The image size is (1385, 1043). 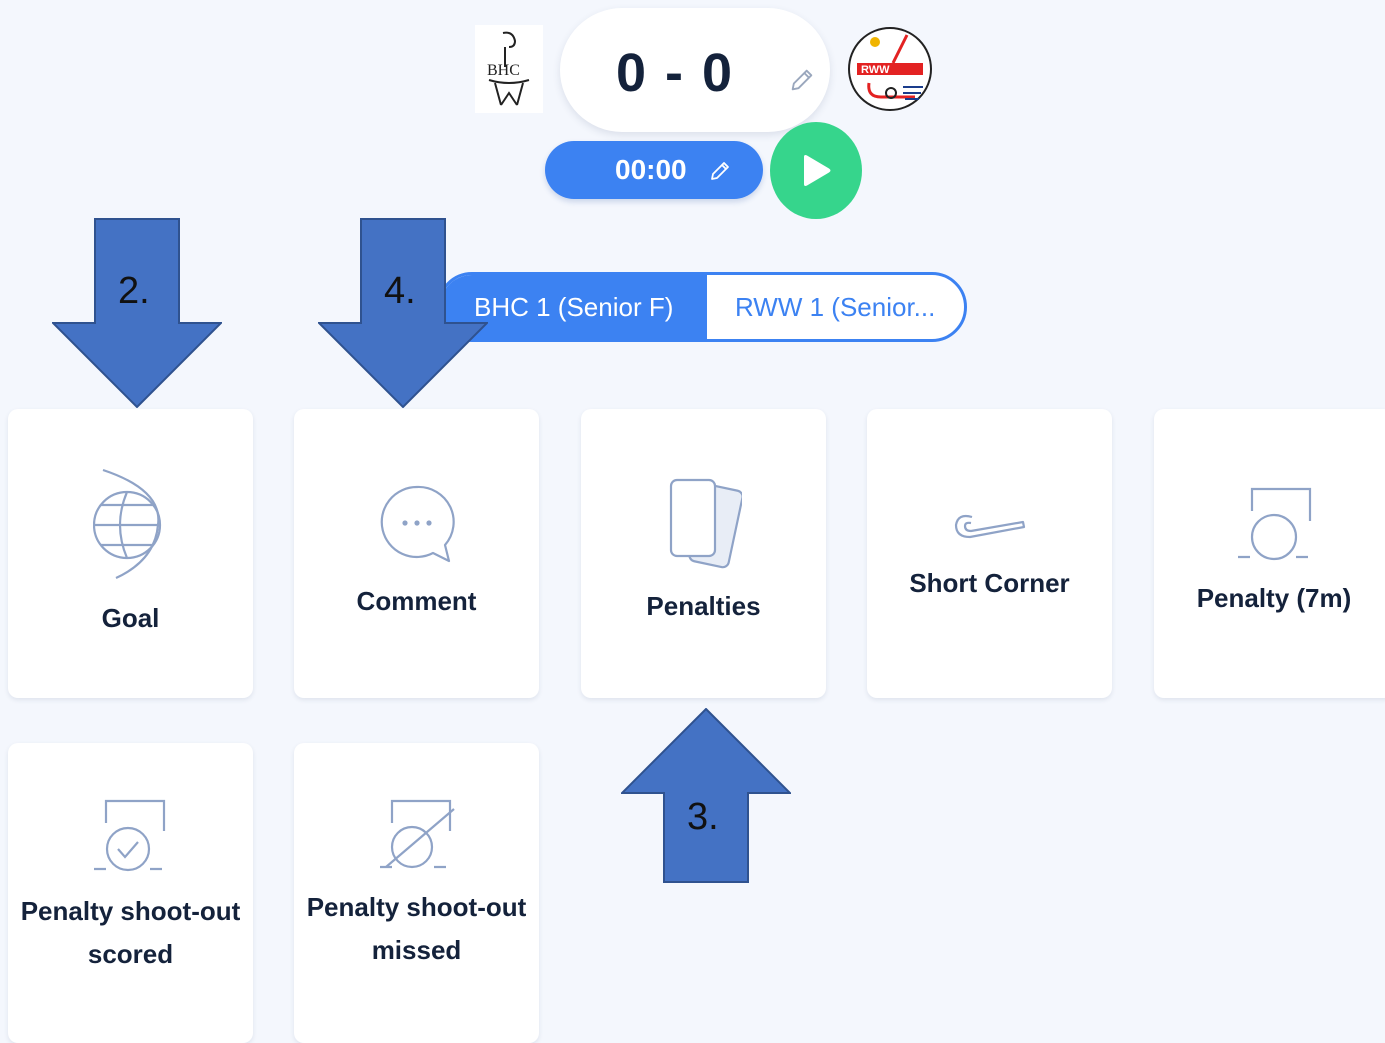 I want to click on action-card-comment: Comment, so click(x=416, y=553).